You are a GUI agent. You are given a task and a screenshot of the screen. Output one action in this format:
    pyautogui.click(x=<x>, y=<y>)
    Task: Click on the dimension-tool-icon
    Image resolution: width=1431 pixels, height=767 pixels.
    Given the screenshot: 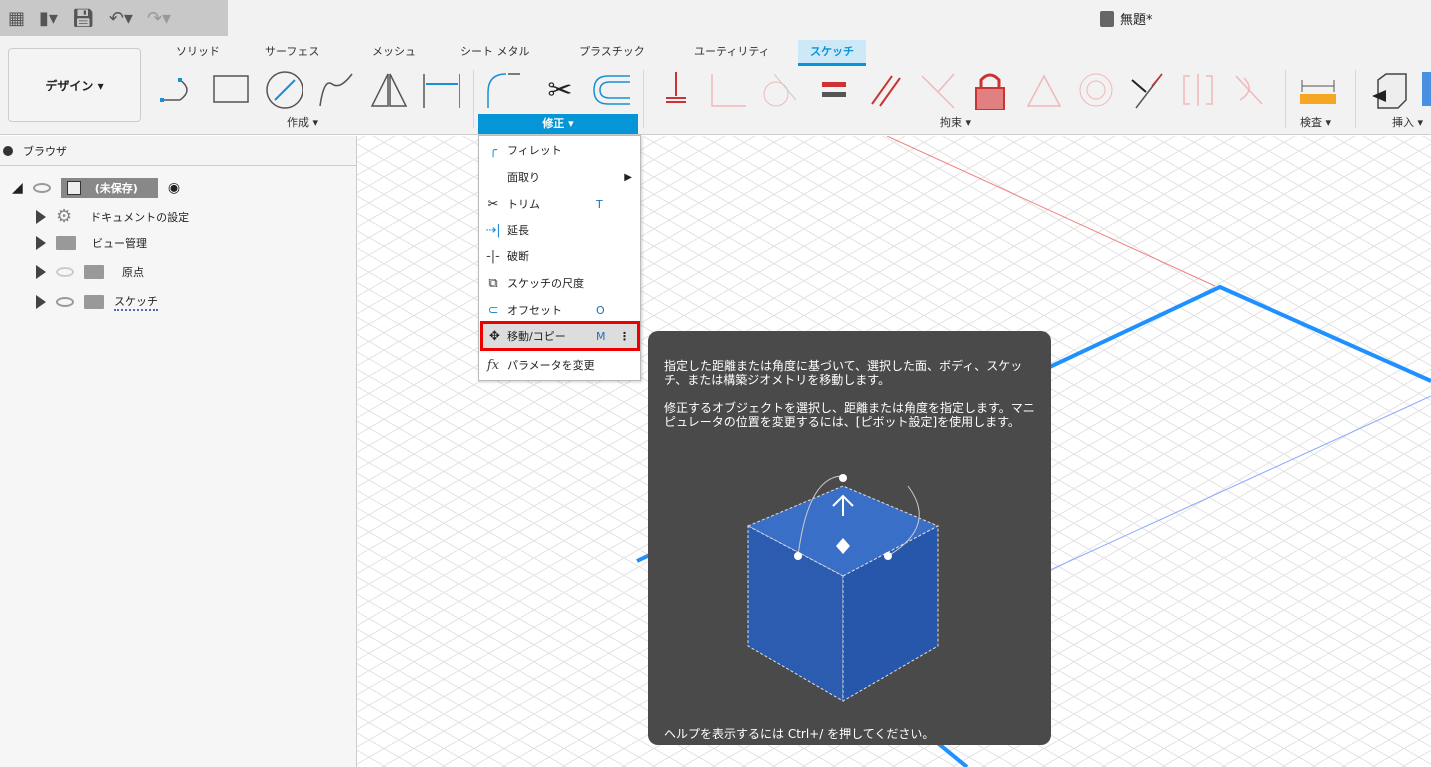 What is the action you would take?
    pyautogui.click(x=440, y=90)
    